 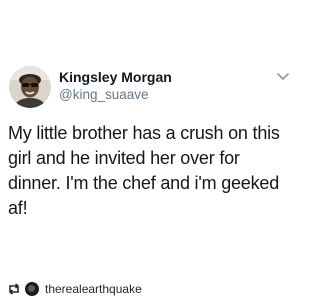 What do you see at coordinates (93, 289) in the screenshot?
I see `repost-username: therealearthquake` at bounding box center [93, 289].